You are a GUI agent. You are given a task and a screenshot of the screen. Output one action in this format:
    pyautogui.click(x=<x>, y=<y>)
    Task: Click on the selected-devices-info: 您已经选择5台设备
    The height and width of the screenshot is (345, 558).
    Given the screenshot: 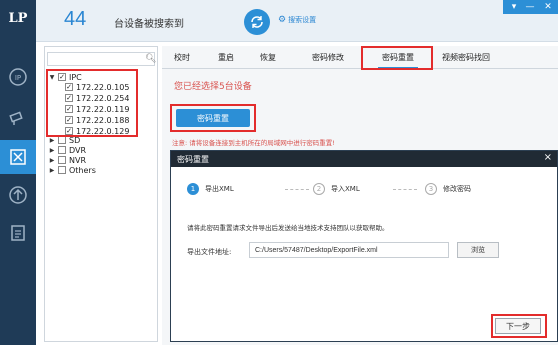 What is the action you would take?
    pyautogui.click(x=213, y=87)
    